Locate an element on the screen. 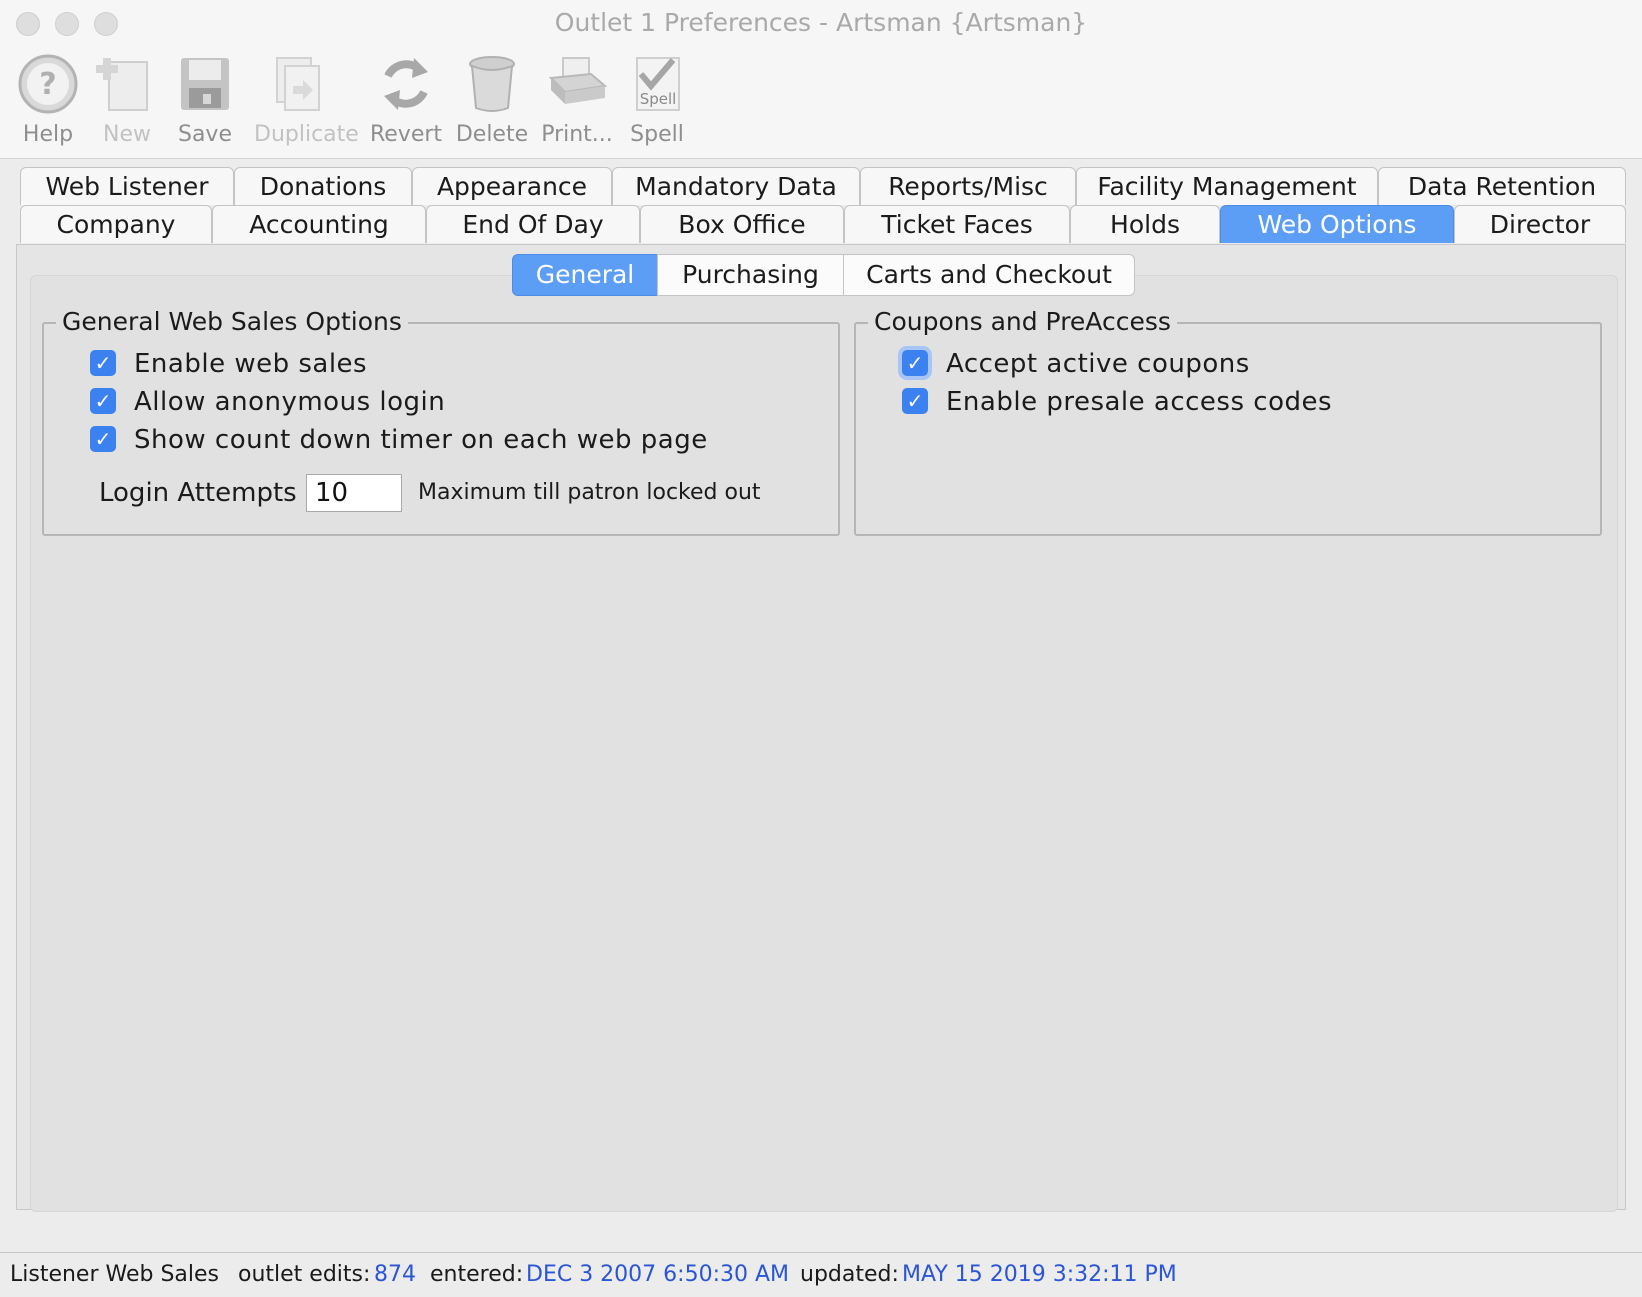 The width and height of the screenshot is (1642, 1297). delete-button: Delete is located at coordinates (492, 101).